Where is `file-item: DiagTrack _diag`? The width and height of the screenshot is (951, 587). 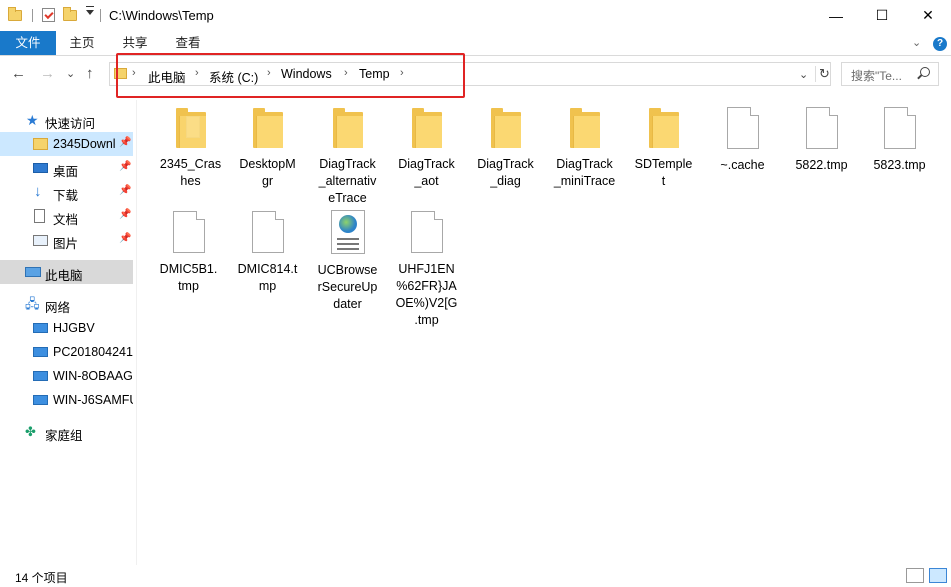 file-item: DiagTrack _diag is located at coordinates (505, 147).